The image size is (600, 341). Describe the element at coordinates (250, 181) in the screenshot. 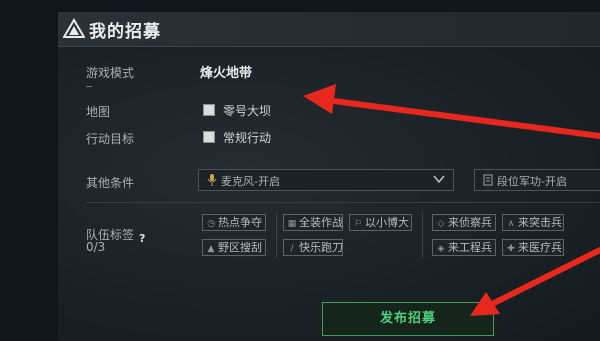

I see `mic-select-value: 麦克风-开启` at that location.